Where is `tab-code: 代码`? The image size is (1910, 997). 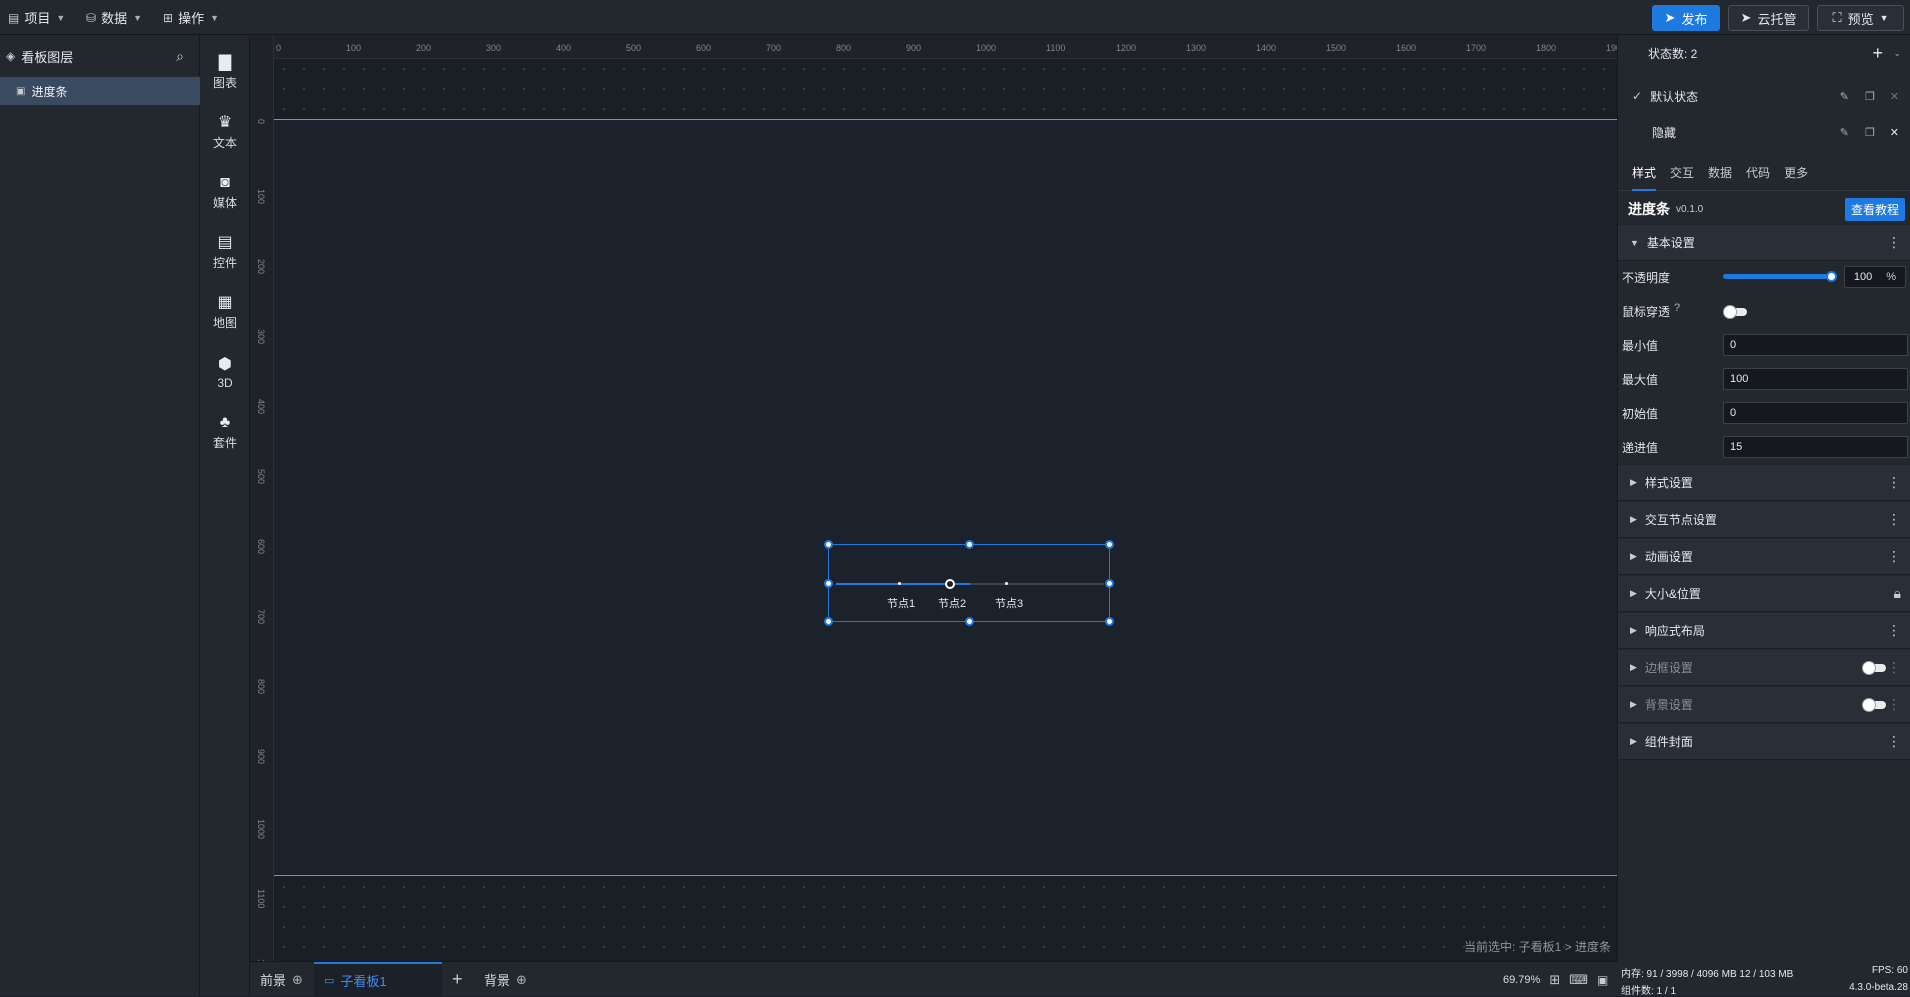 tab-code: 代码 is located at coordinates (1758, 172).